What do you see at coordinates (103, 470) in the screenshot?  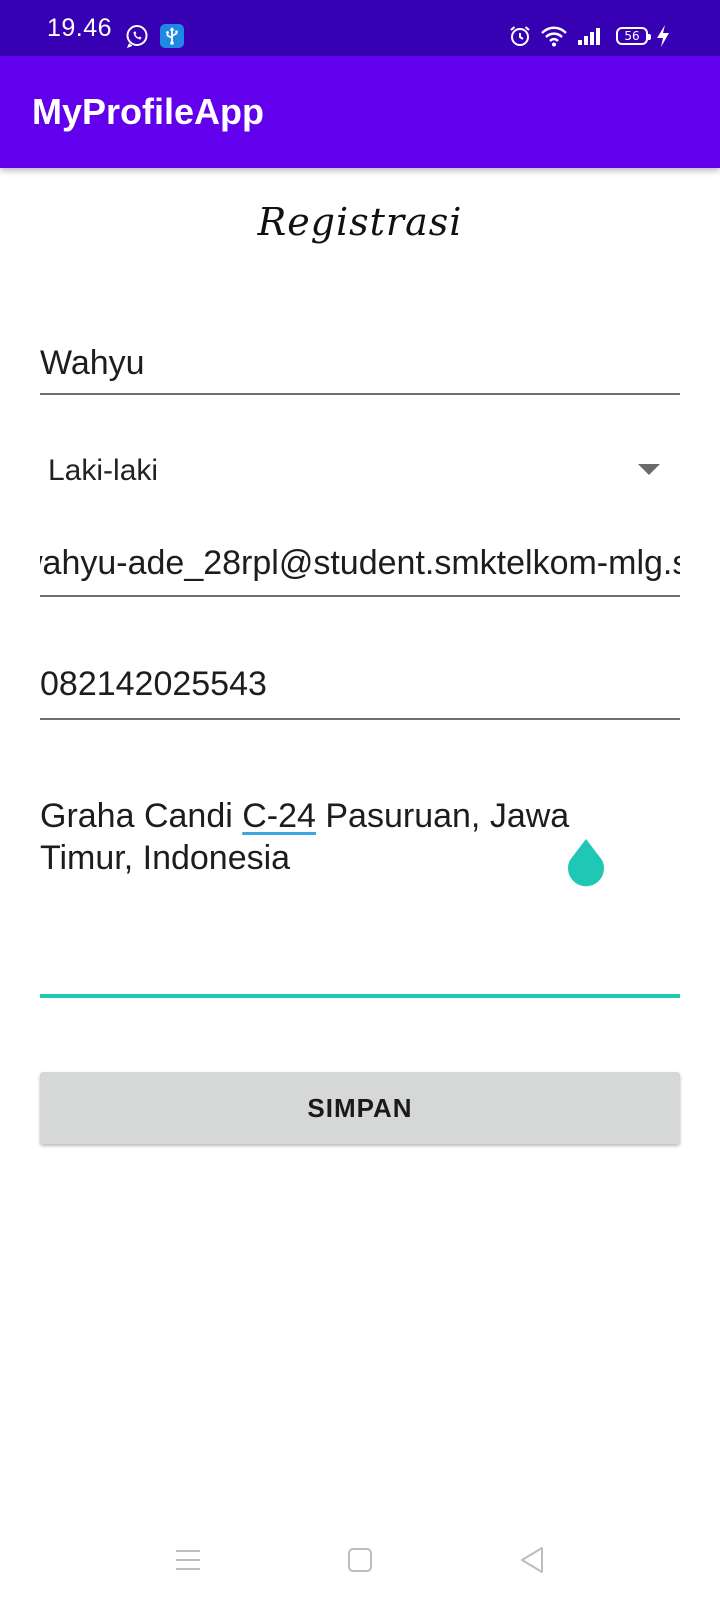 I see `gender-selected-value: Laki-laki` at bounding box center [103, 470].